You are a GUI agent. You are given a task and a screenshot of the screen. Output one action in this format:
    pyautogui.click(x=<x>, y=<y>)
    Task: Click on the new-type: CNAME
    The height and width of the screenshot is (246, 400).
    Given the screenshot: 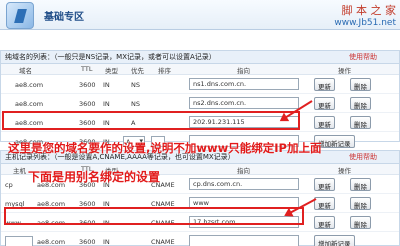 What is the action you would take?
    pyautogui.click(x=163, y=242)
    